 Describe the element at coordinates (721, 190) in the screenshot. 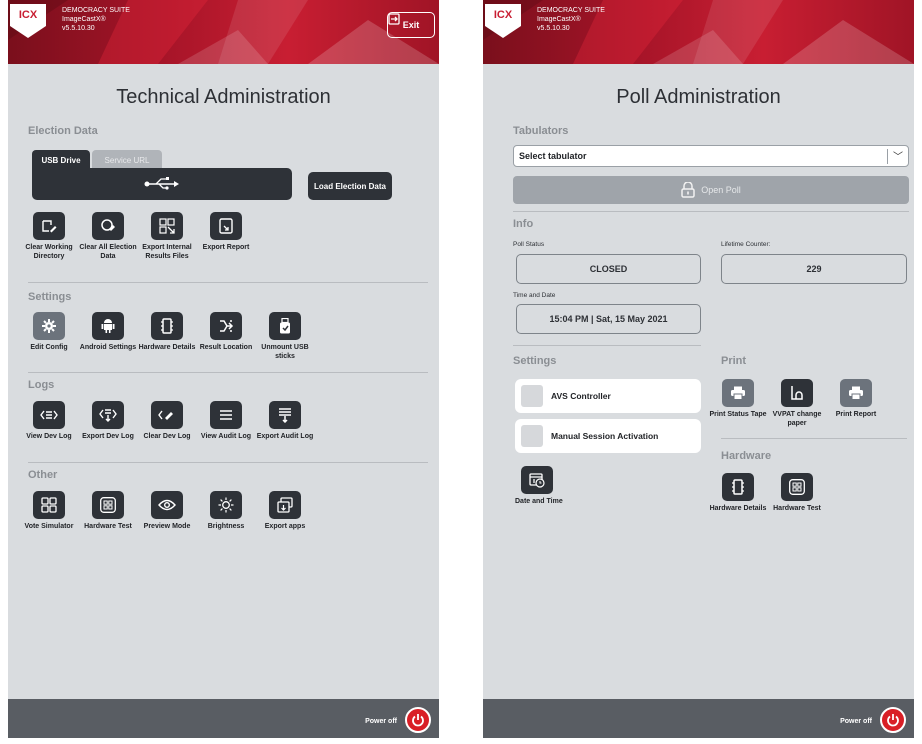

I see `open-poll-label: Open Poll` at that location.